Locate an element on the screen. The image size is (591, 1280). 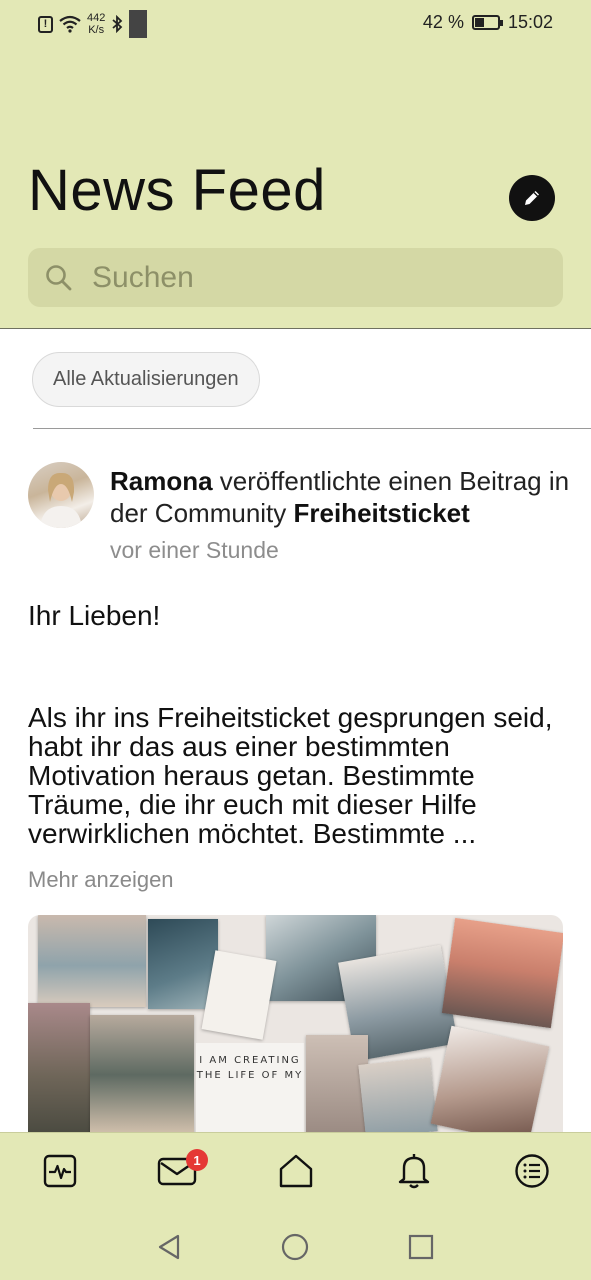
tab-notifications is located at coordinates (414, 1171).